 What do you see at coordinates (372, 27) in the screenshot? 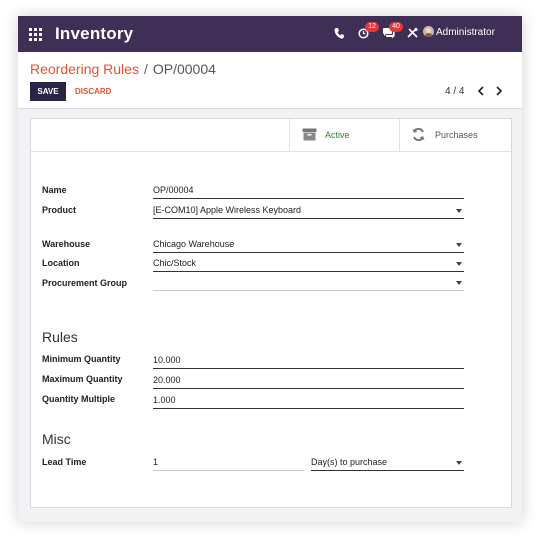
I see `activity-badge: 12` at bounding box center [372, 27].